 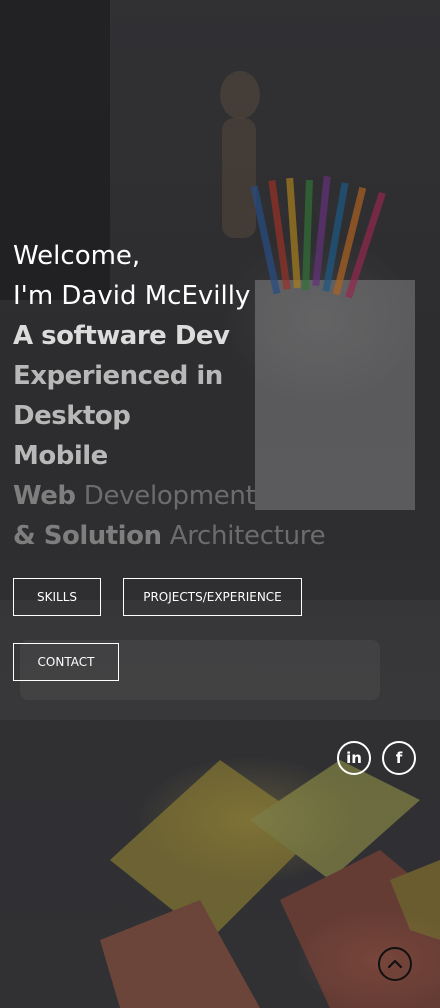 What do you see at coordinates (212, 597) in the screenshot?
I see `projects-experience-button: PROJECTS/EXPERIENCE` at bounding box center [212, 597].